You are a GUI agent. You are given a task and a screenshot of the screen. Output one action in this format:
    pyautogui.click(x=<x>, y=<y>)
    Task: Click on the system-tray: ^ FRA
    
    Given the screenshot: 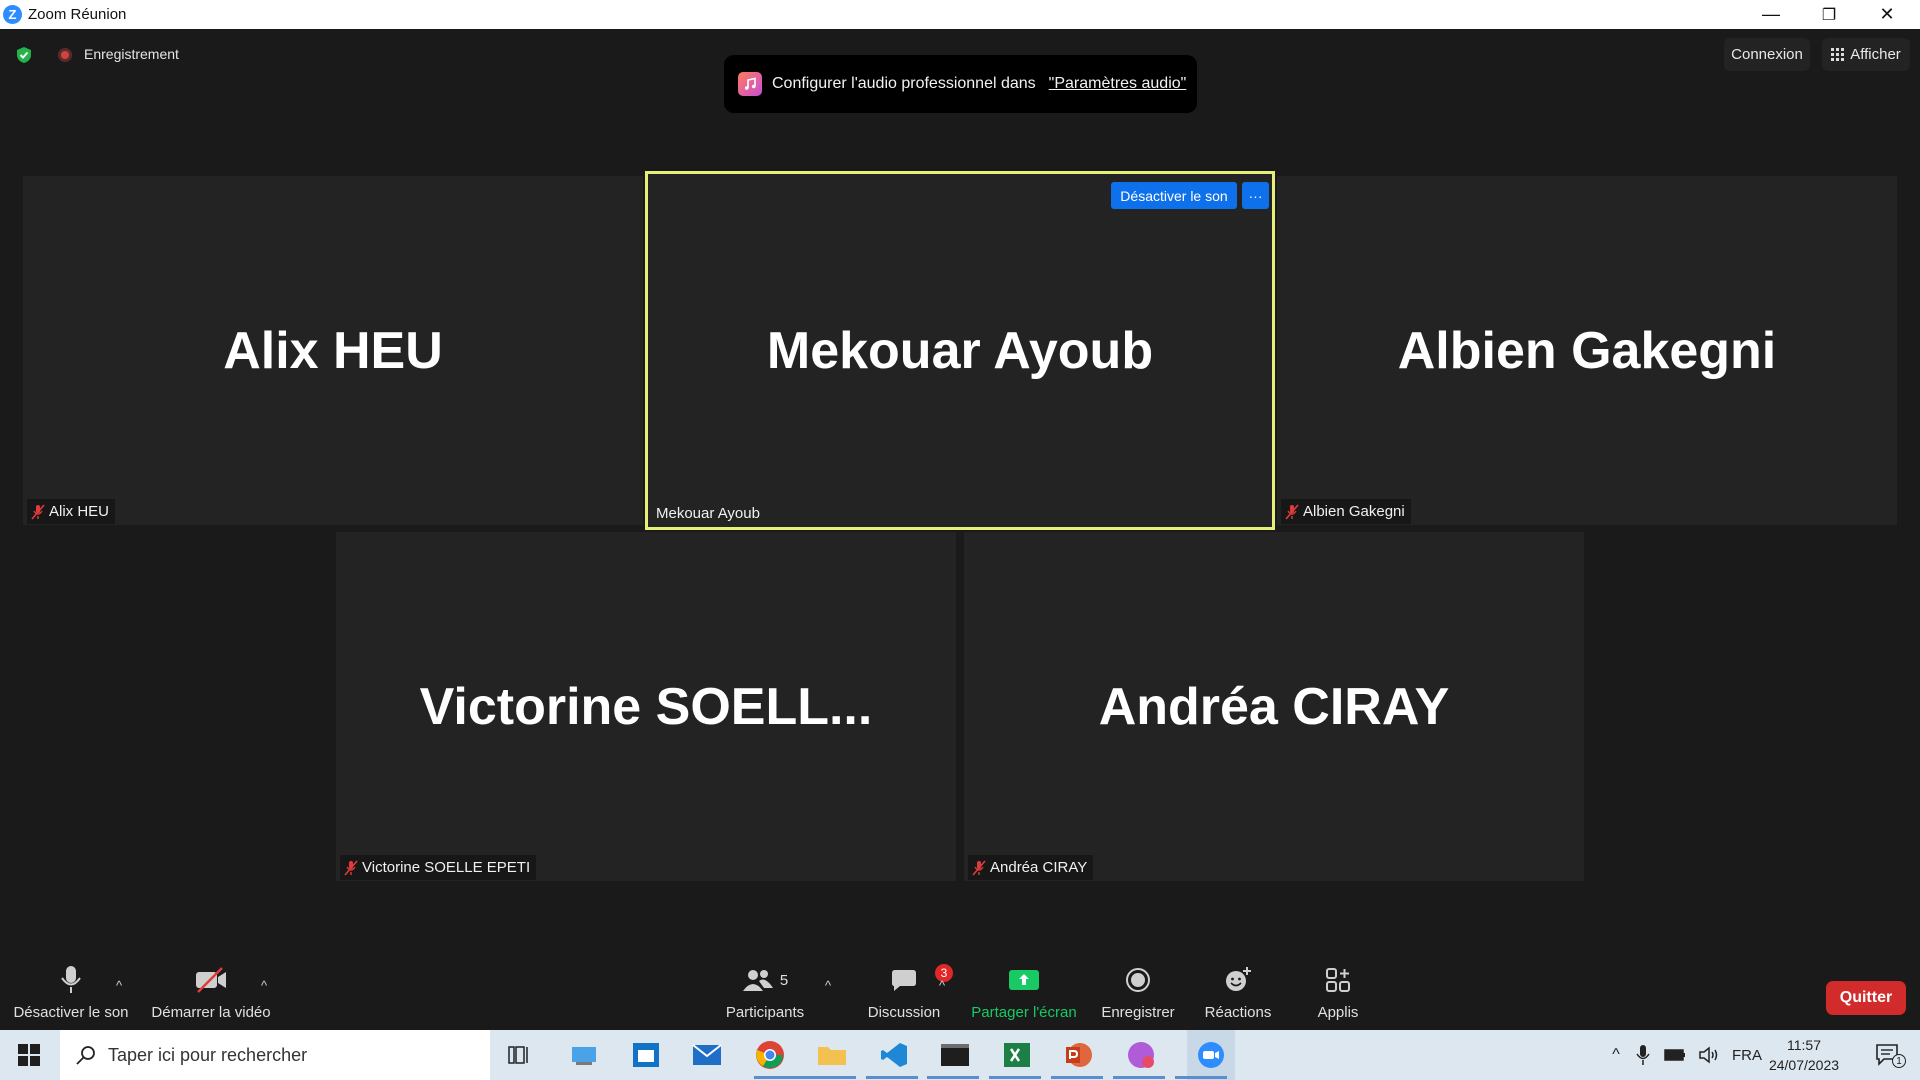 What is the action you would take?
    pyautogui.click(x=1683, y=1055)
    